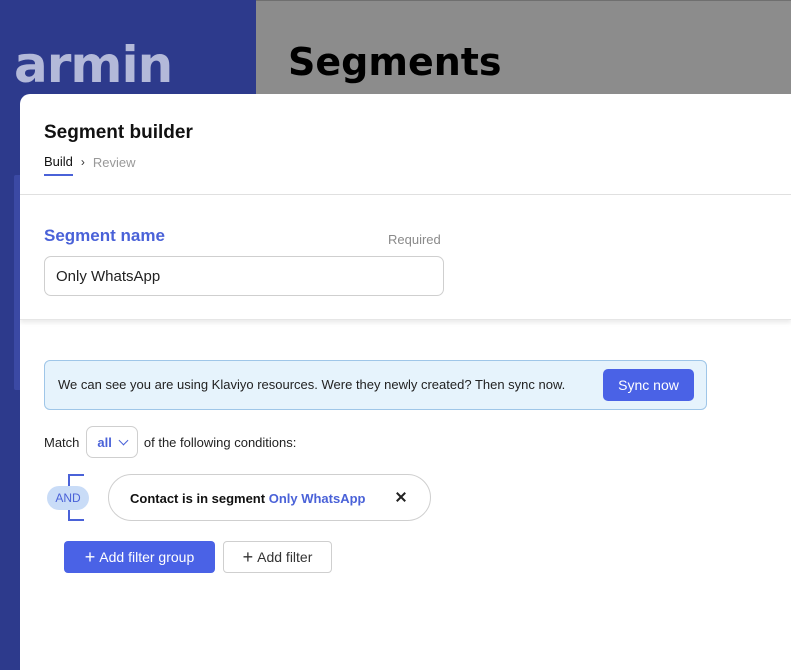  Describe the element at coordinates (62, 442) in the screenshot. I see `match-prefix: Match` at that location.